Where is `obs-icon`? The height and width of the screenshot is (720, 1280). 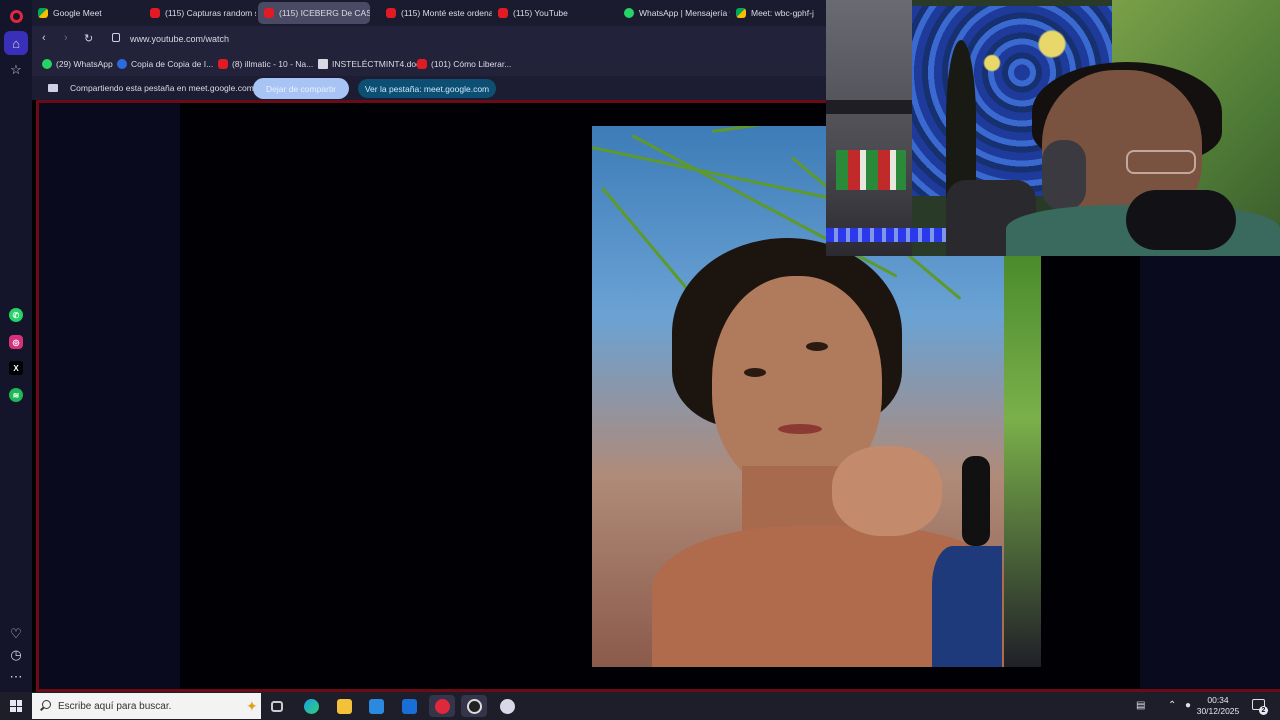
obs-icon is located at coordinates (474, 706).